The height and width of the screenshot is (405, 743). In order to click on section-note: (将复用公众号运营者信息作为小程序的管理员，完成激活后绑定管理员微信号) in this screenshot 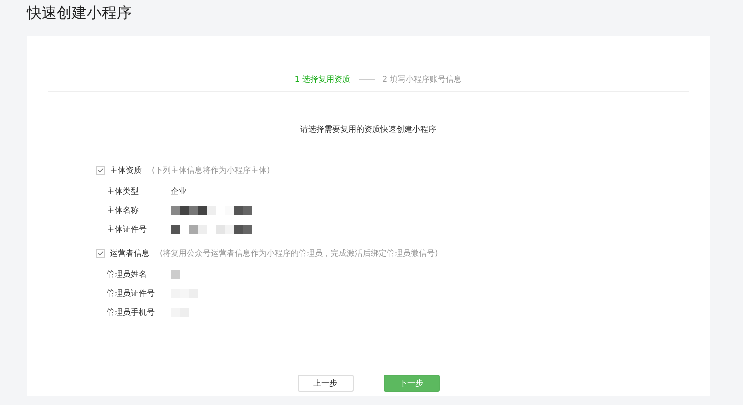, I will do `click(299, 253)`.